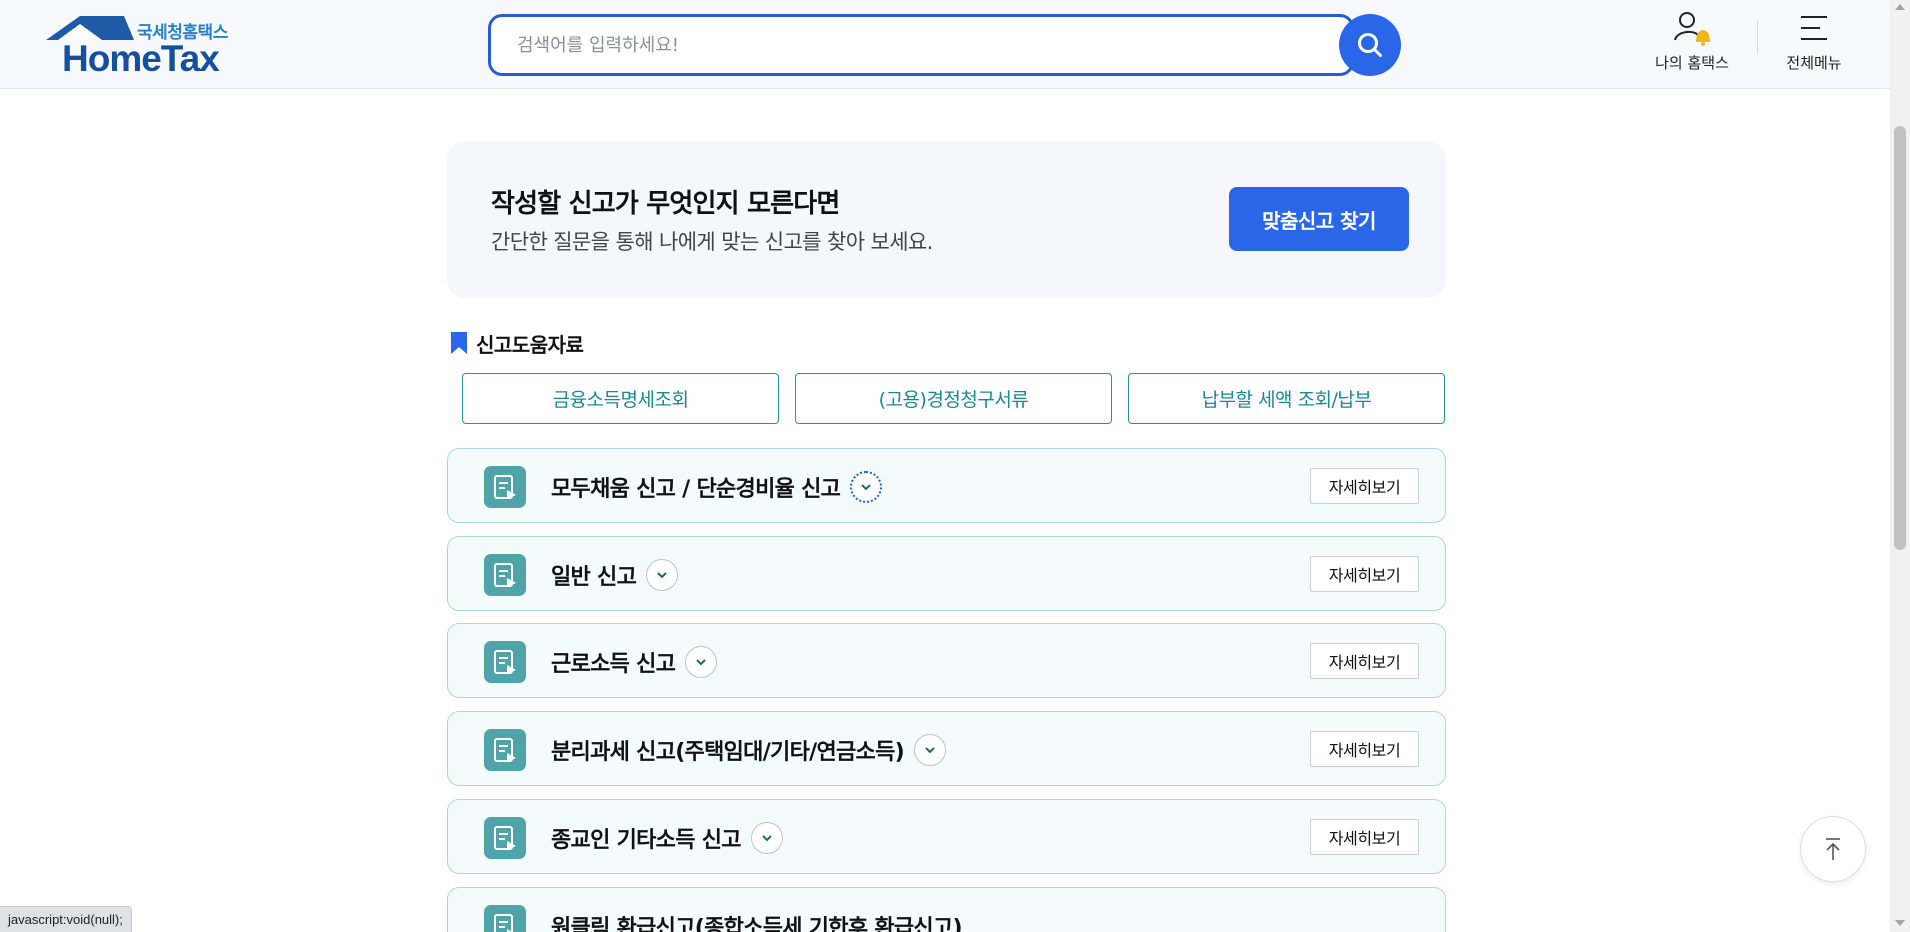 The image size is (1910, 932). I want to click on bookmark-icon, so click(459, 343).